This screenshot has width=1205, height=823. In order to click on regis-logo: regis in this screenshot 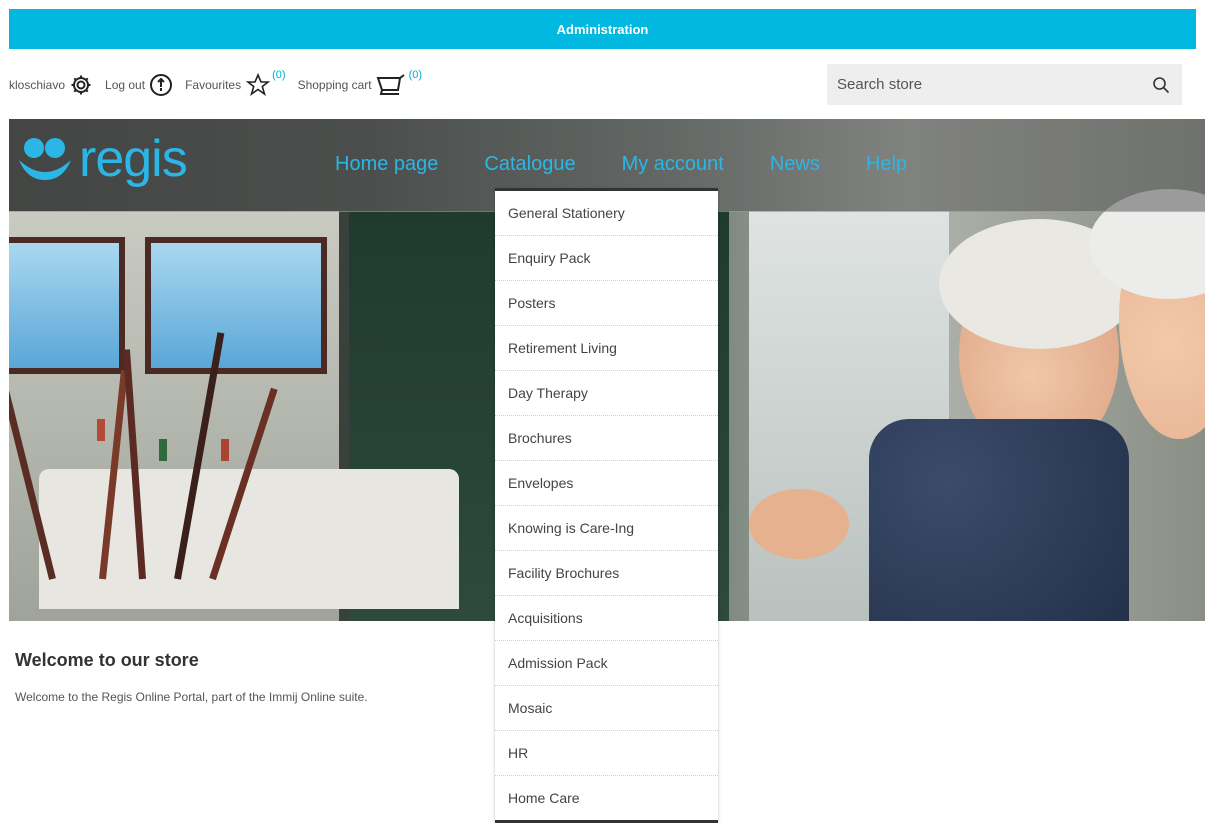, I will do `click(102, 159)`.